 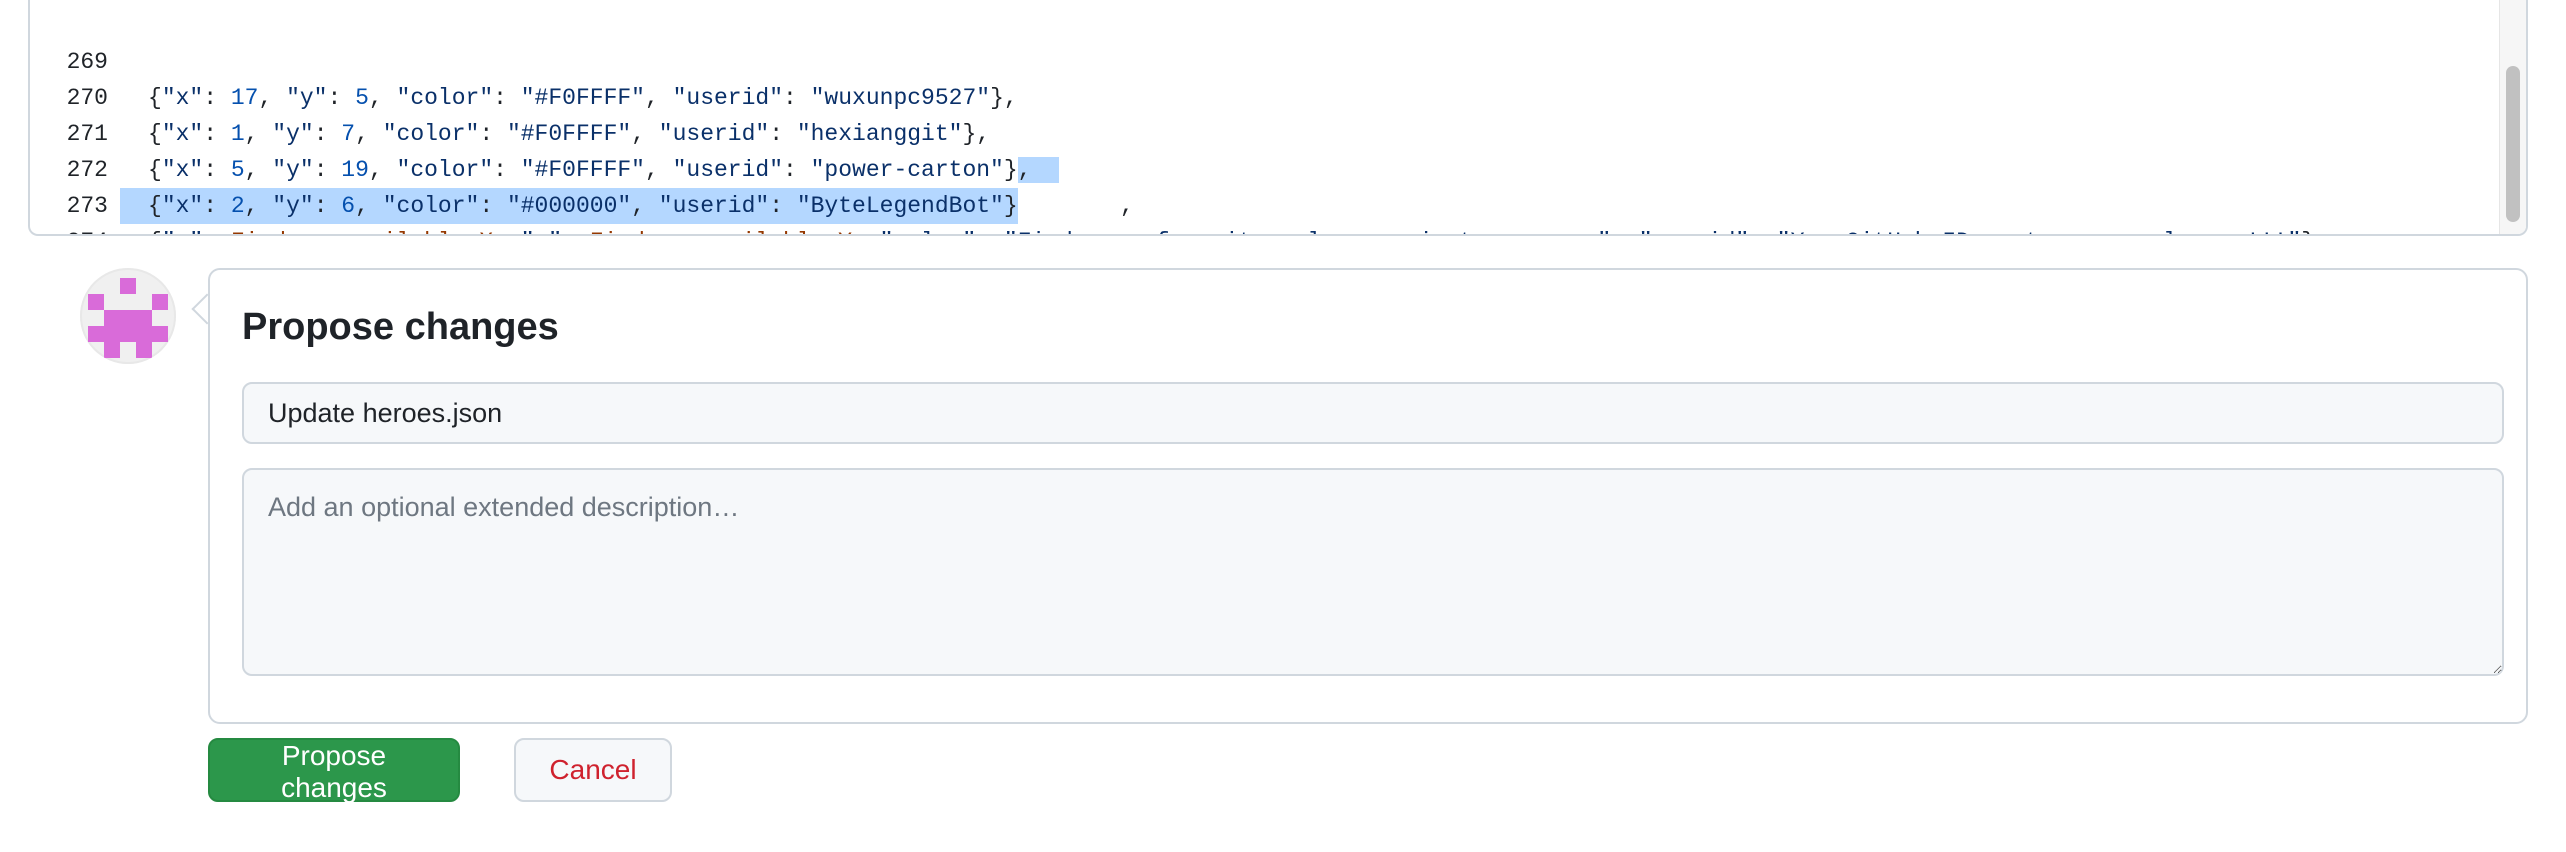 What do you see at coordinates (2513, 144) in the screenshot?
I see `scrollbar-thumb` at bounding box center [2513, 144].